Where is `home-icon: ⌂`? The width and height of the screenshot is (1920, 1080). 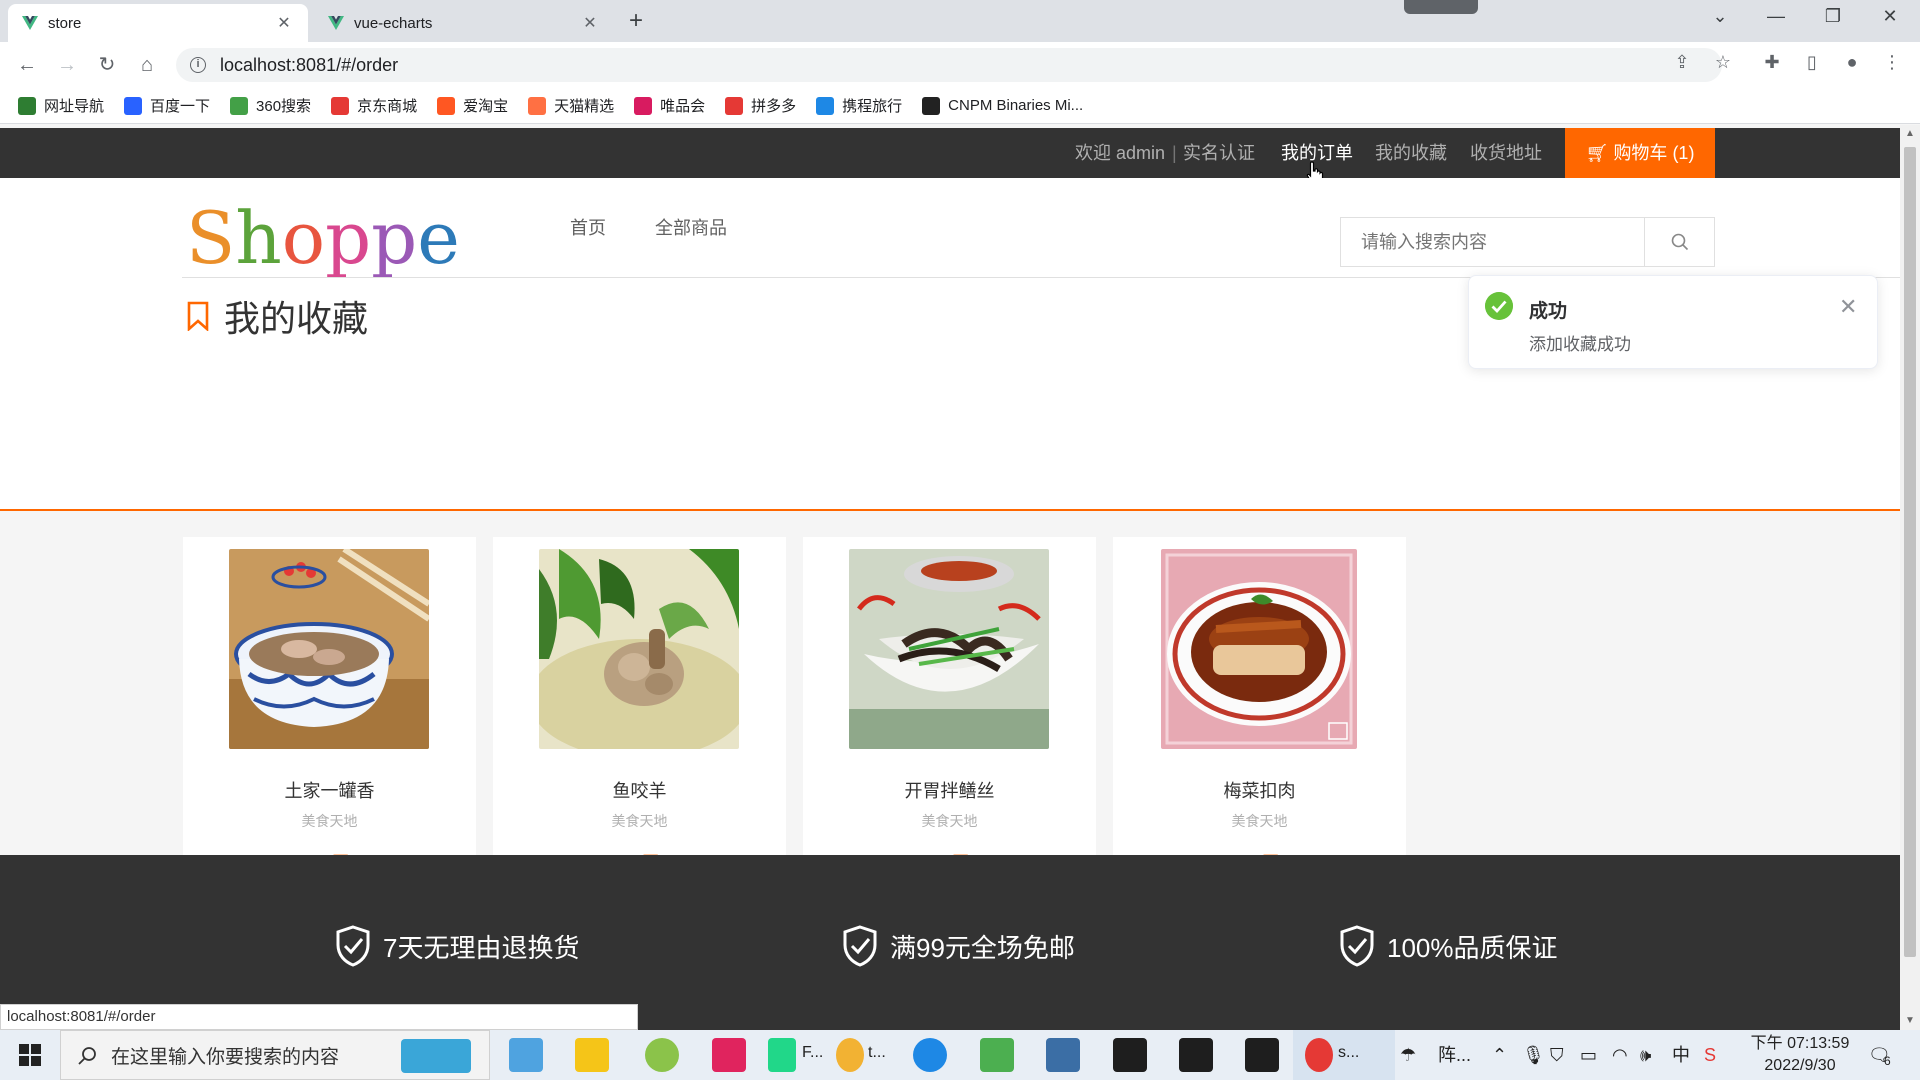
home-icon: ⌂ is located at coordinates (147, 65).